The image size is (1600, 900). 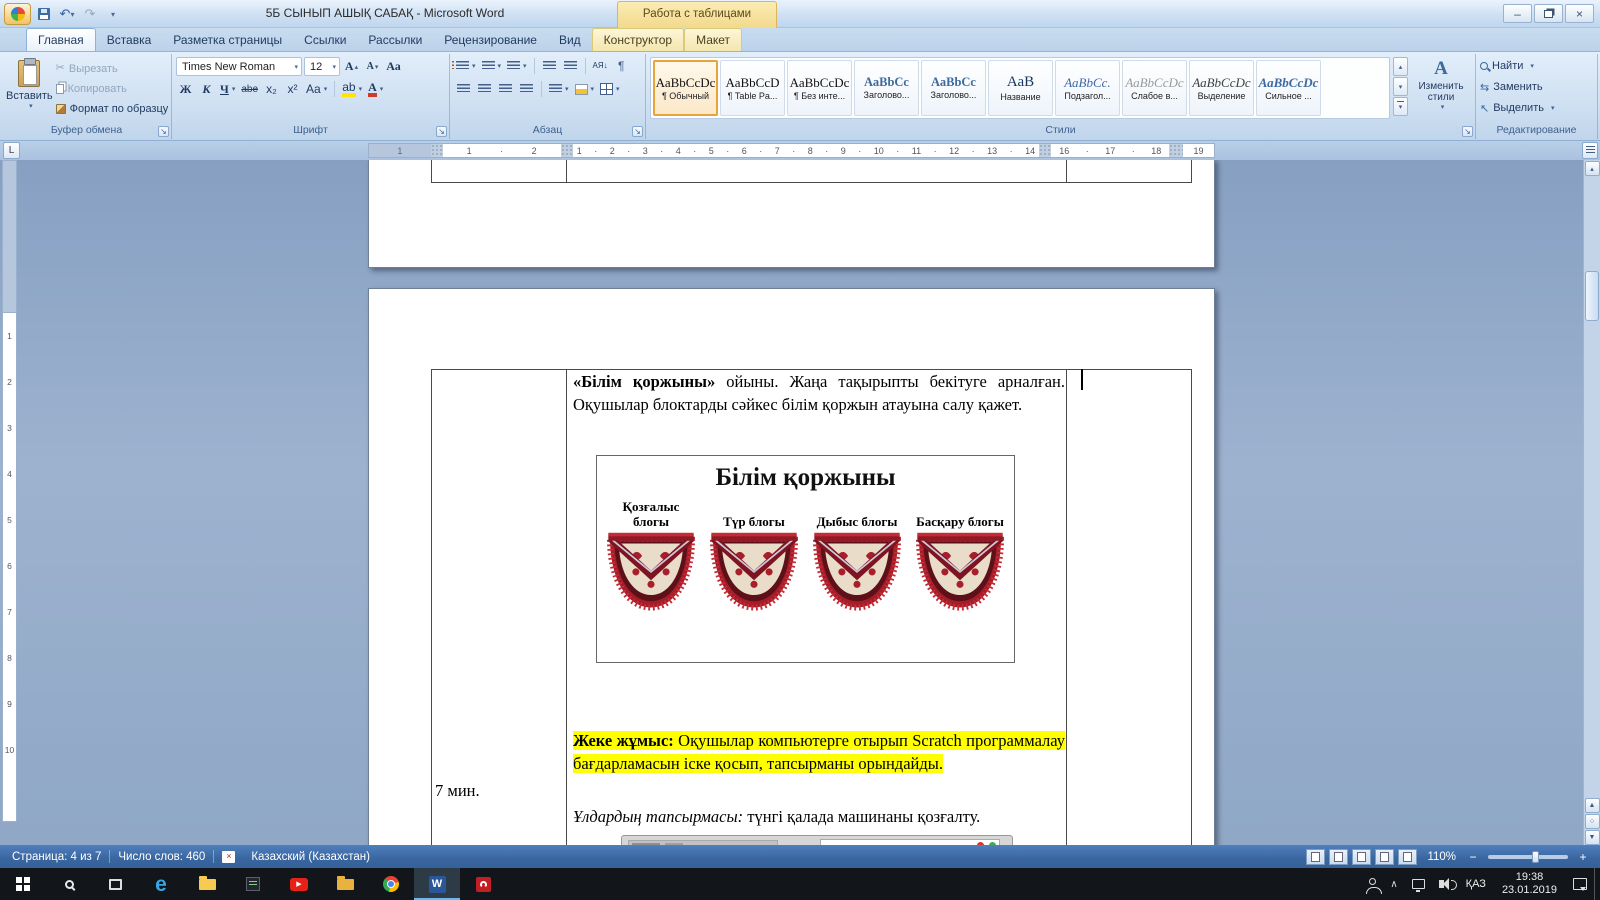 I want to click on keyboard-language-indicator: ҚАЗ, so click(x=1476, y=884).